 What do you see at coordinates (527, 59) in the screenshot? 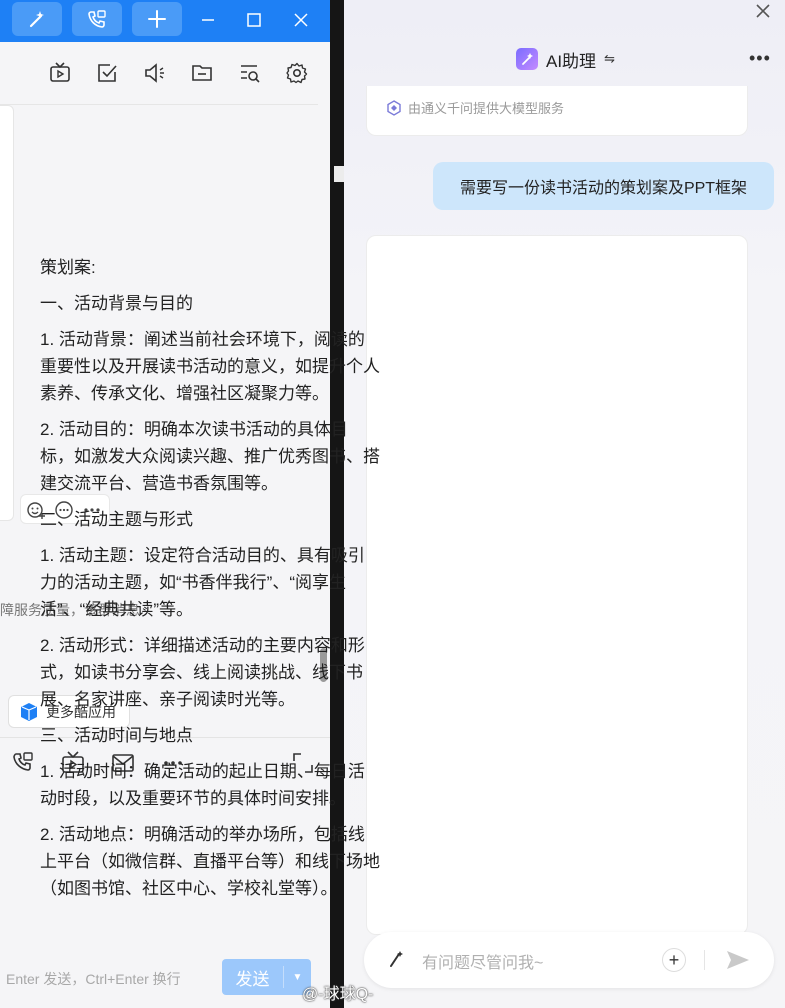
I see `ai-logo-icon` at bounding box center [527, 59].